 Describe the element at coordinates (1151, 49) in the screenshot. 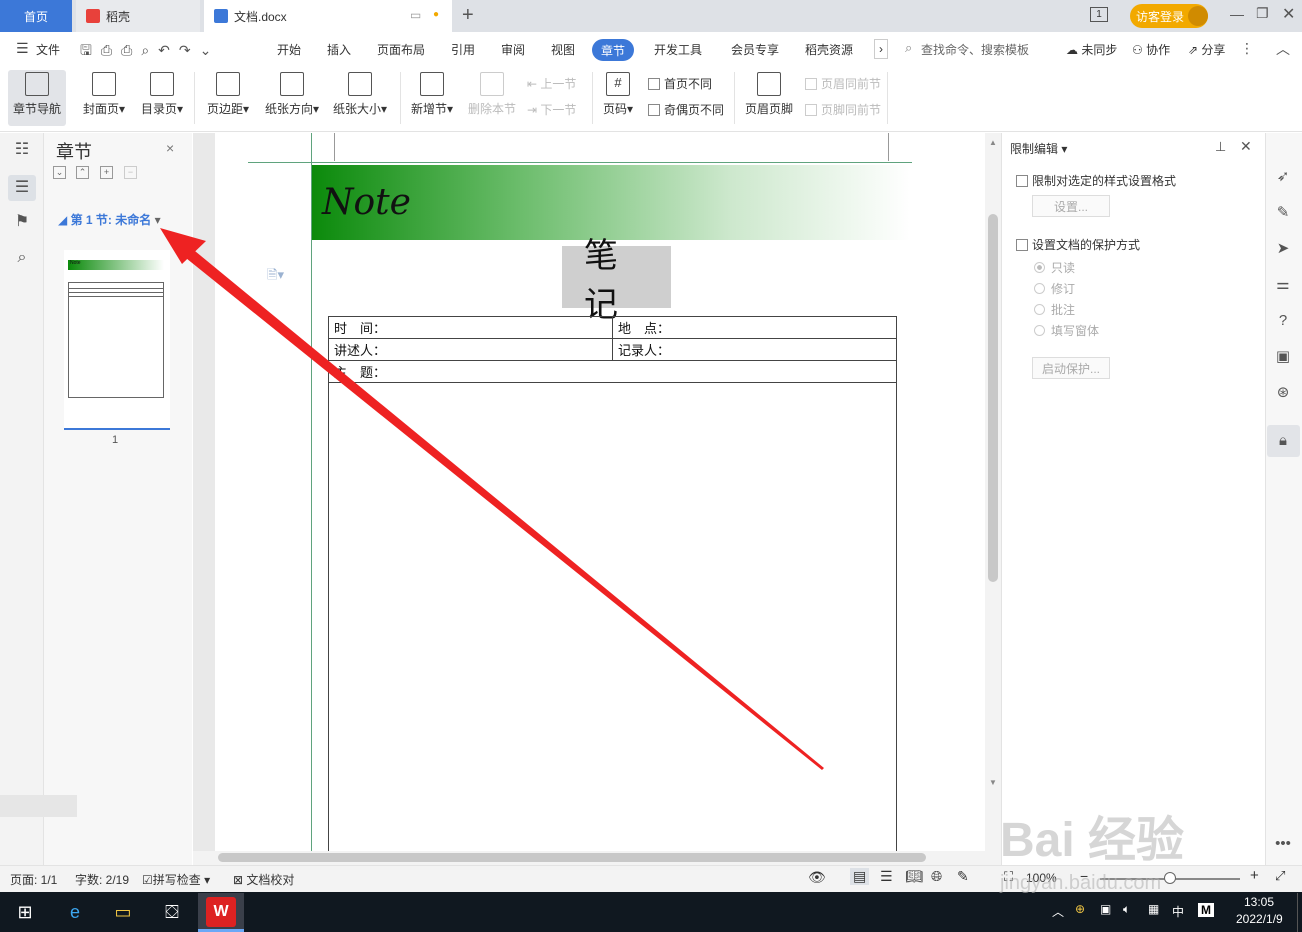

I see `collab-button: ⚇ 协作` at that location.